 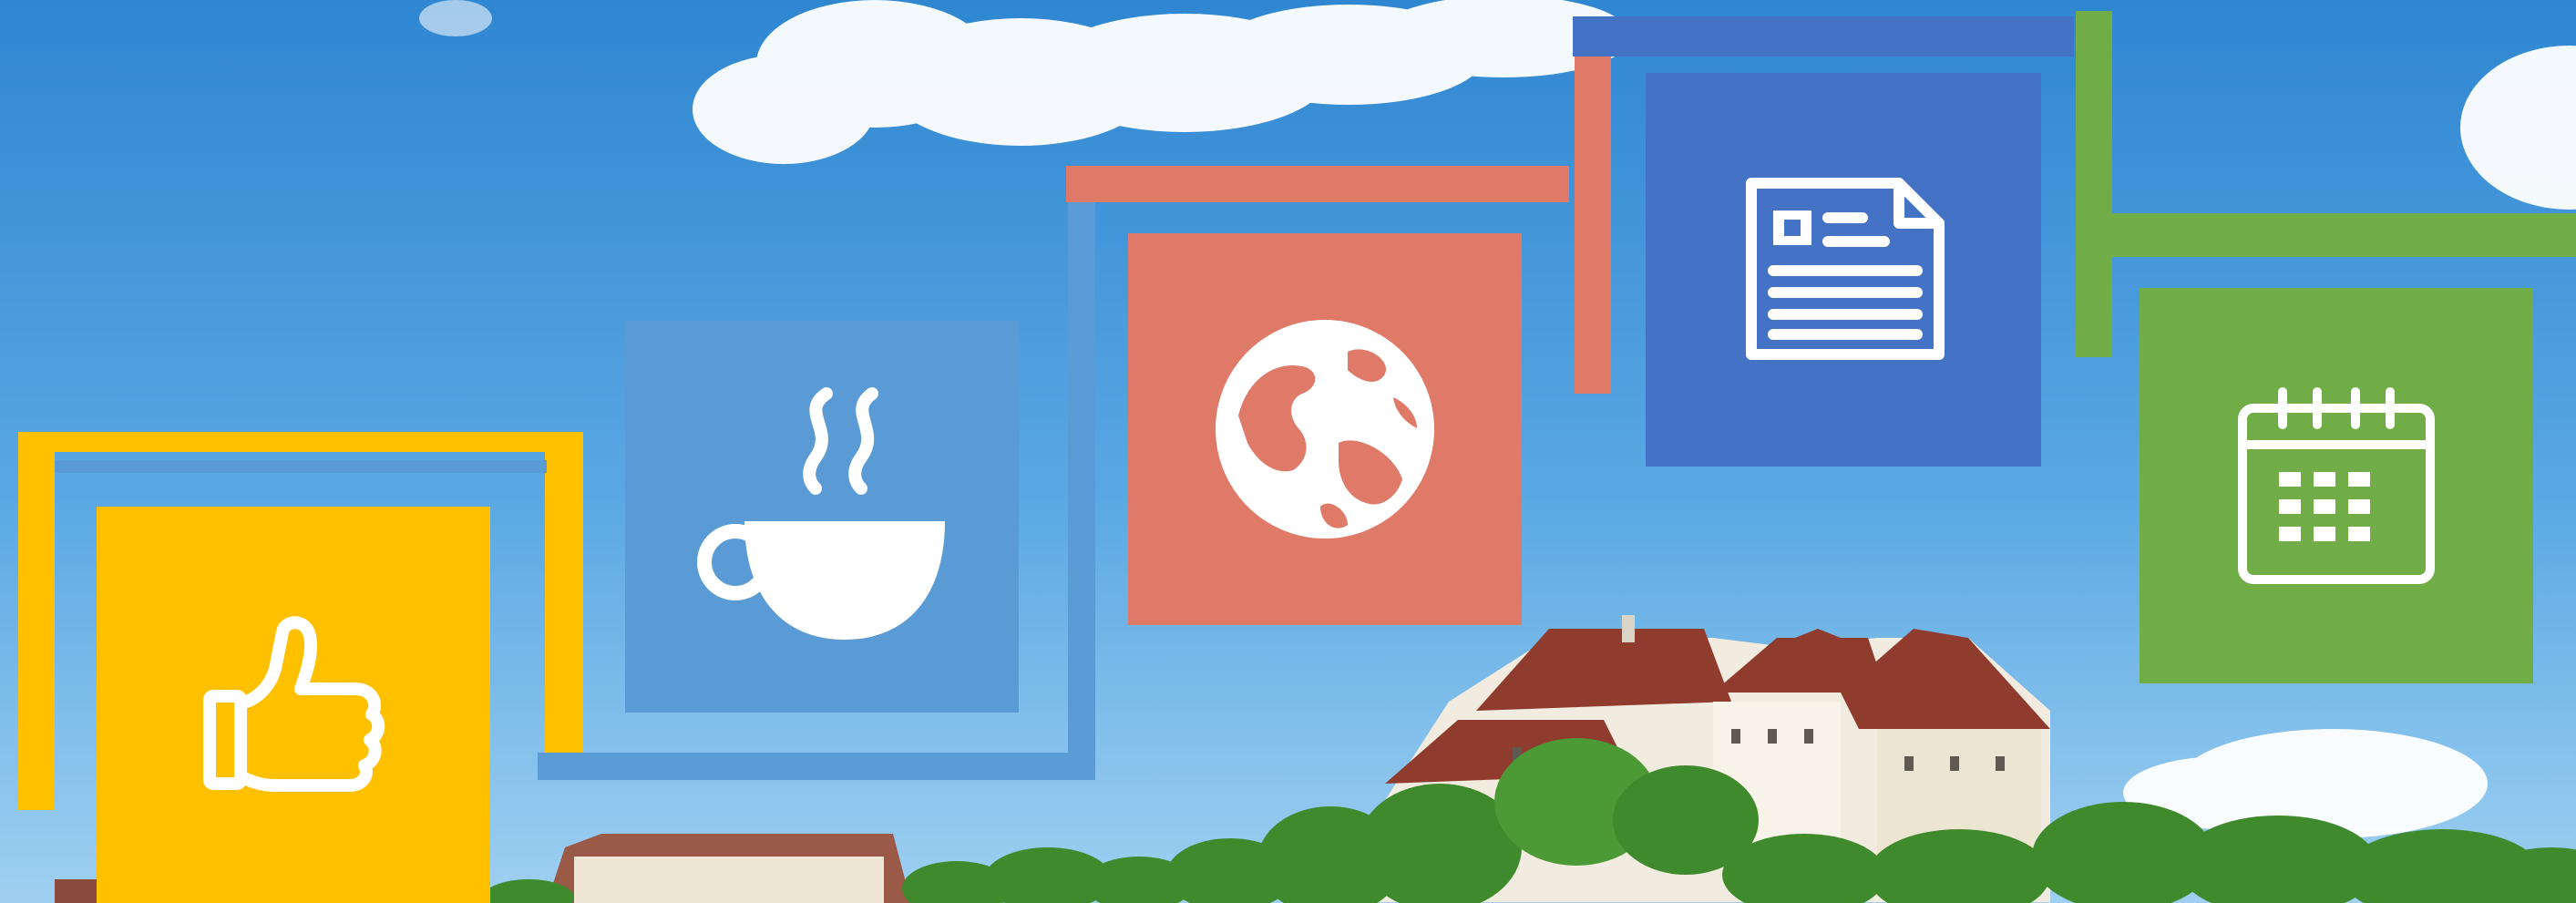 What do you see at coordinates (1317, 184) in the screenshot?
I see `salmon-frame-top` at bounding box center [1317, 184].